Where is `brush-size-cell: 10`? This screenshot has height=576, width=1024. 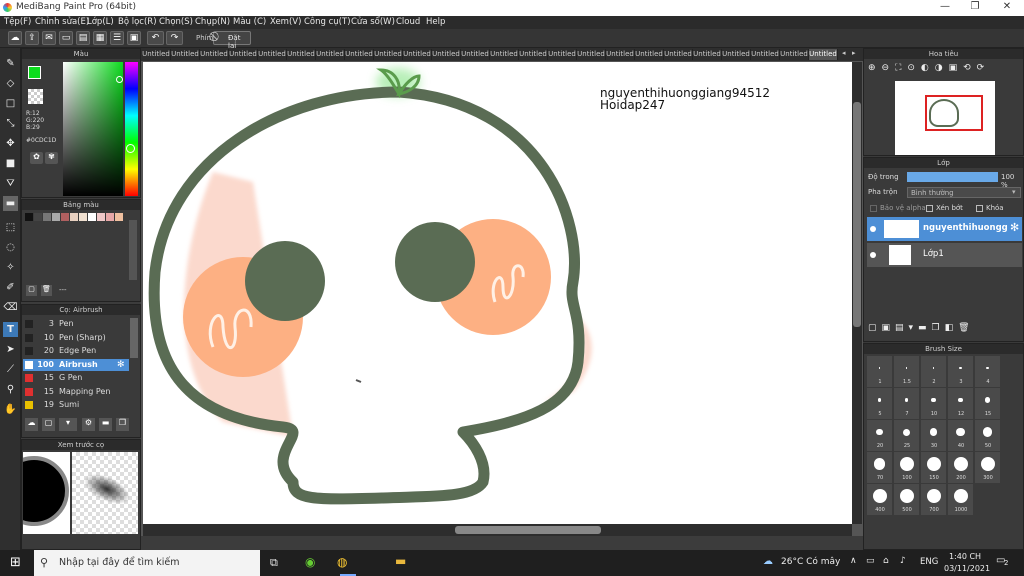 brush-size-cell: 10 is located at coordinates (933, 403).